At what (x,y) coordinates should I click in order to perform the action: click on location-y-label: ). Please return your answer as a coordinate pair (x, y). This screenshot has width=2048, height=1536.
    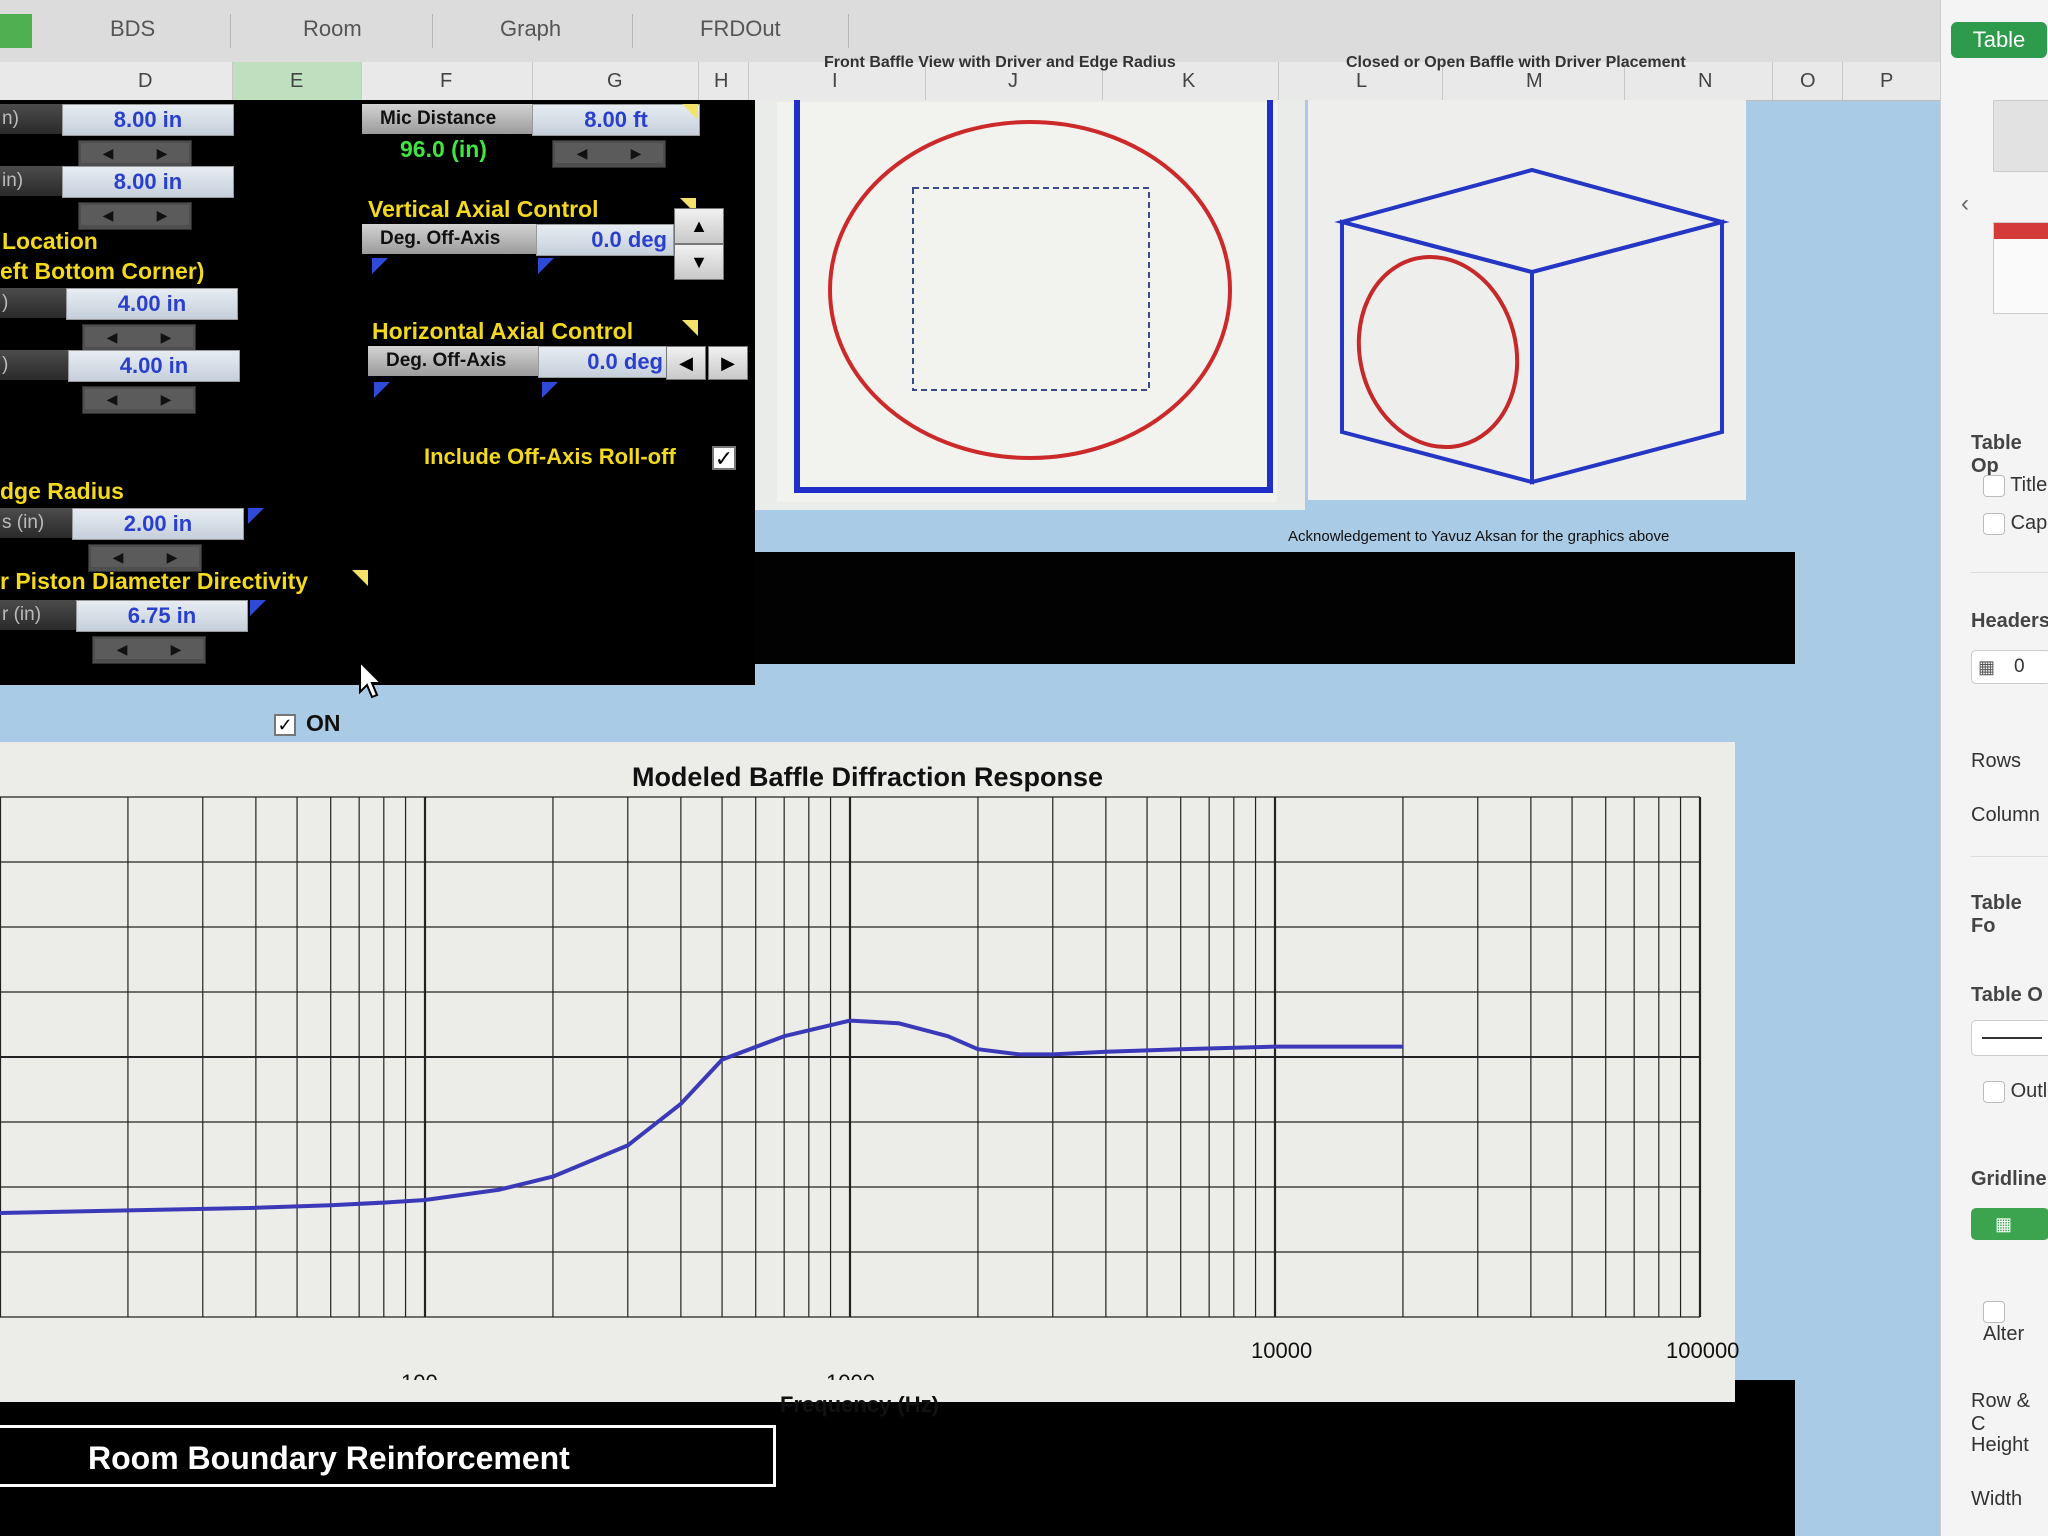
    Looking at the image, I should click on (35, 365).